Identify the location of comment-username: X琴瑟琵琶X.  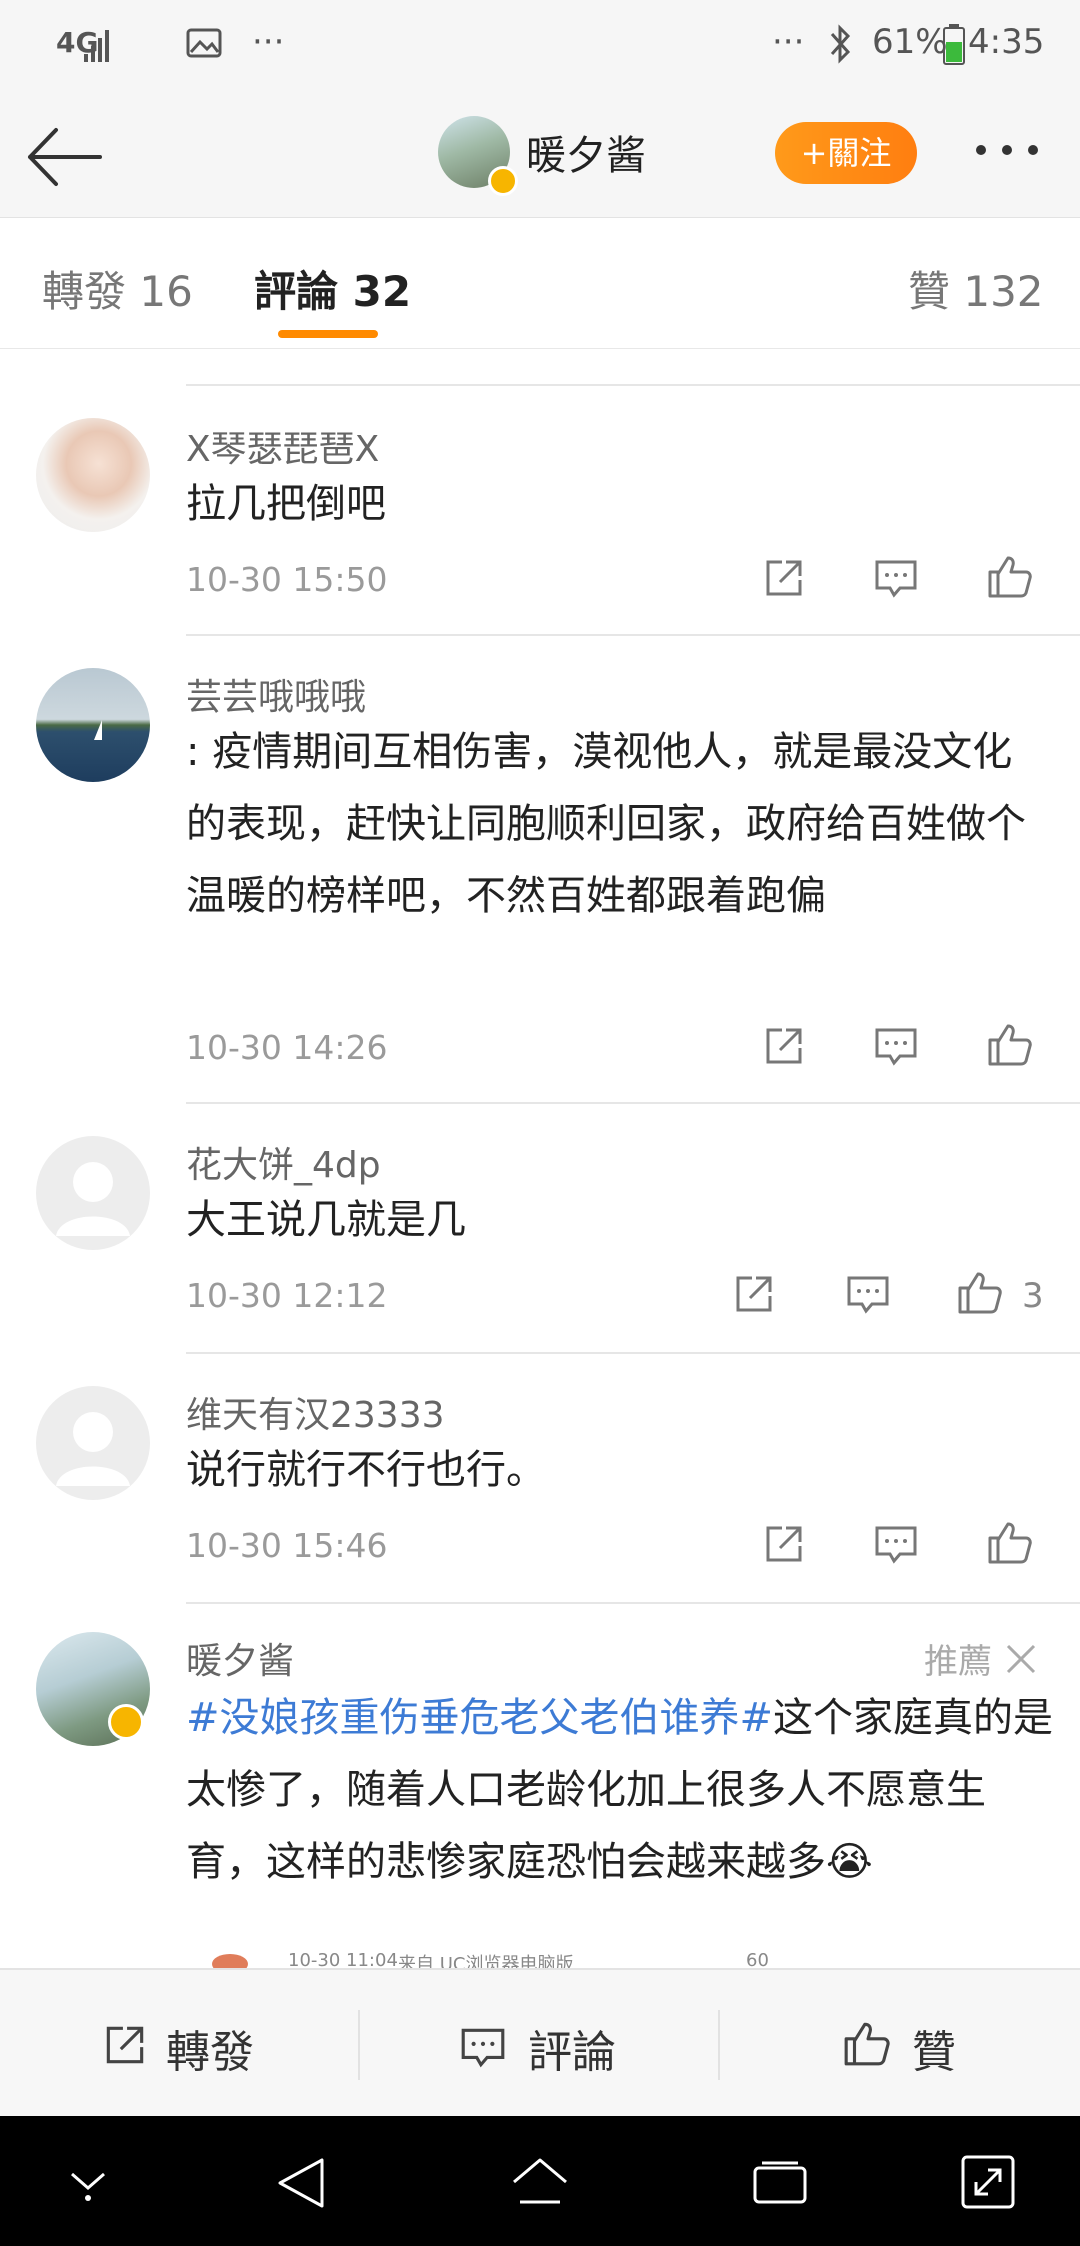
(282, 446).